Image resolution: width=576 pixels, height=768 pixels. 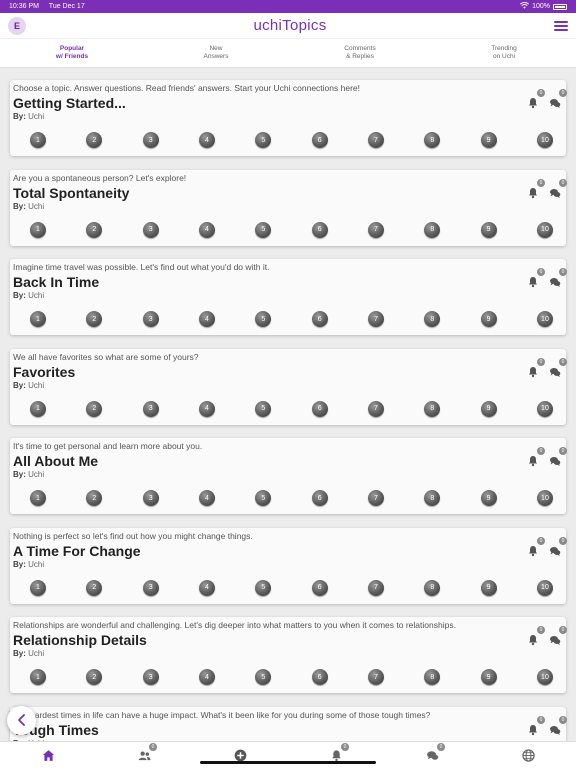 I want to click on topic-title: Total Spontaneity, so click(x=288, y=193).